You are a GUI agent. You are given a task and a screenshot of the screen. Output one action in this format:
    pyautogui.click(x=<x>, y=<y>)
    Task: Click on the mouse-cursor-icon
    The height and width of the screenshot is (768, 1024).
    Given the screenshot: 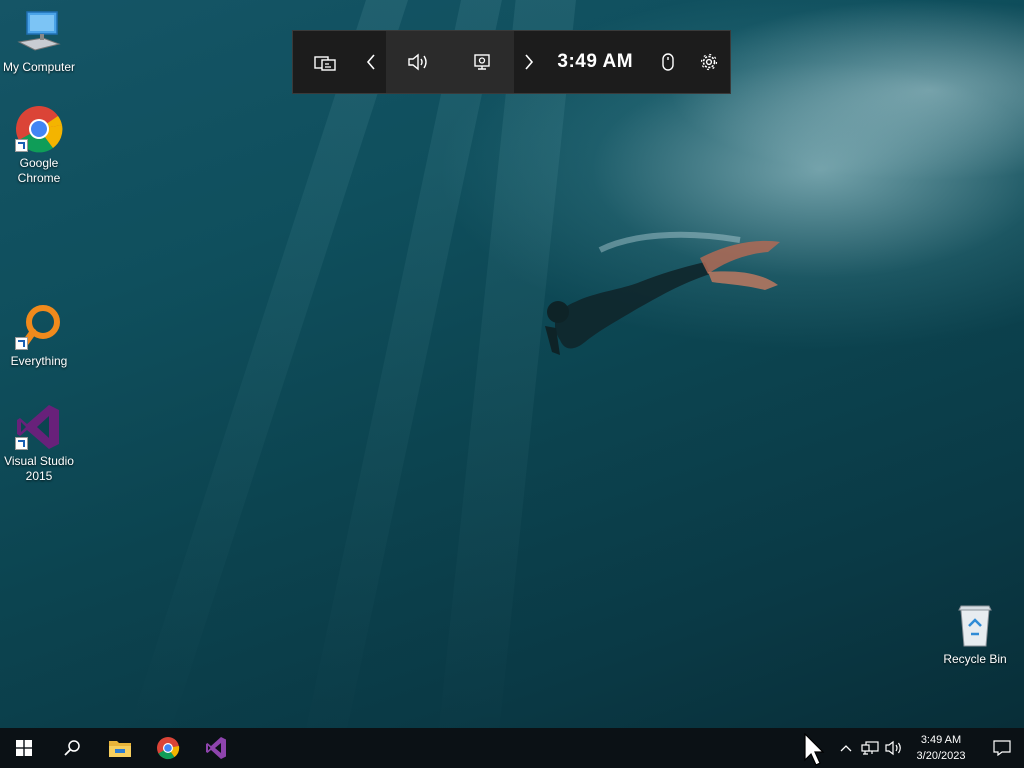 What is the action you would take?
    pyautogui.click(x=814, y=749)
    